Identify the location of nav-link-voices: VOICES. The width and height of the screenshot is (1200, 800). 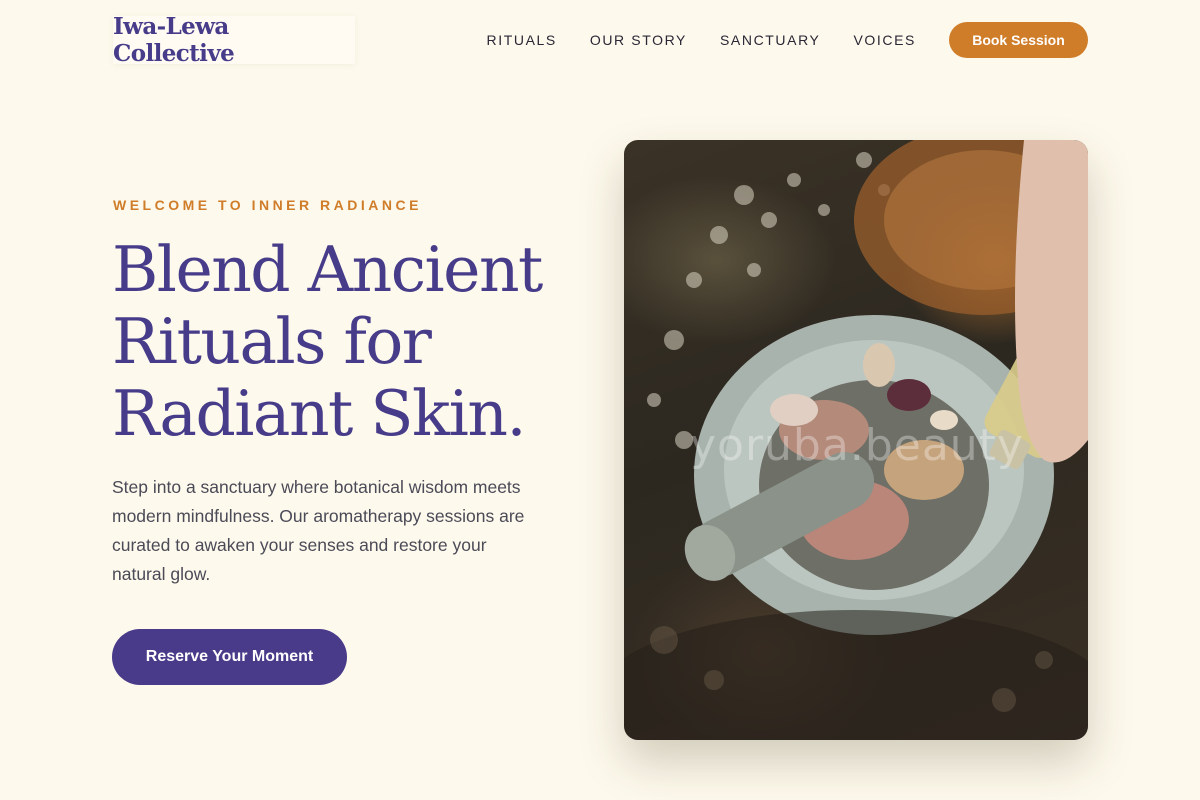
(884, 40).